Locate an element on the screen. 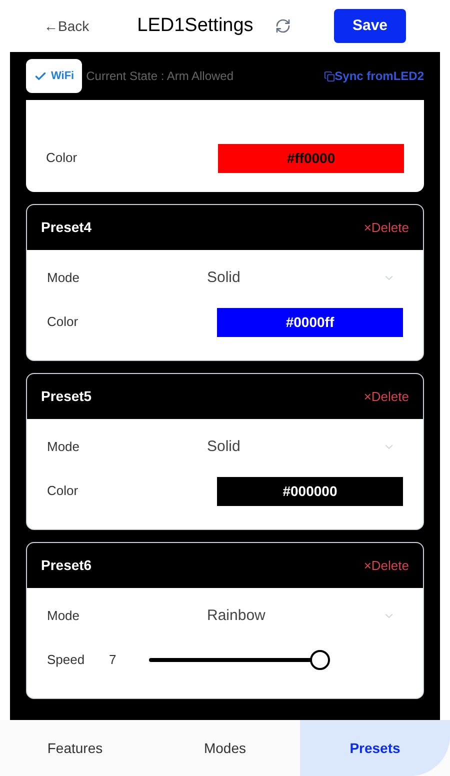 The height and width of the screenshot is (776, 450). page-title: LED1Settings is located at coordinates (195, 26).